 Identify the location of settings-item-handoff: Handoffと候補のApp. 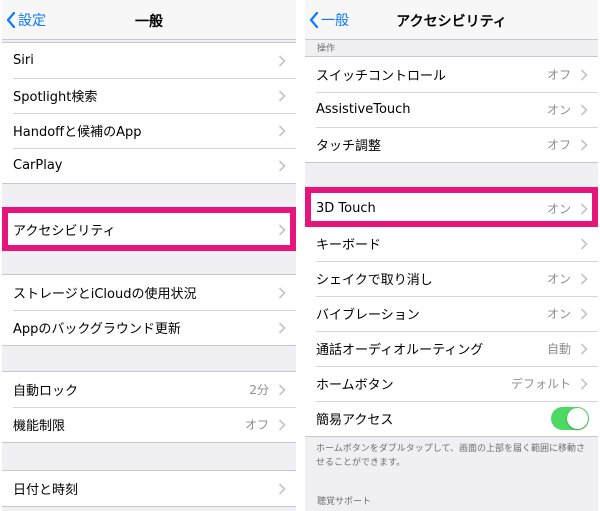
(149, 130).